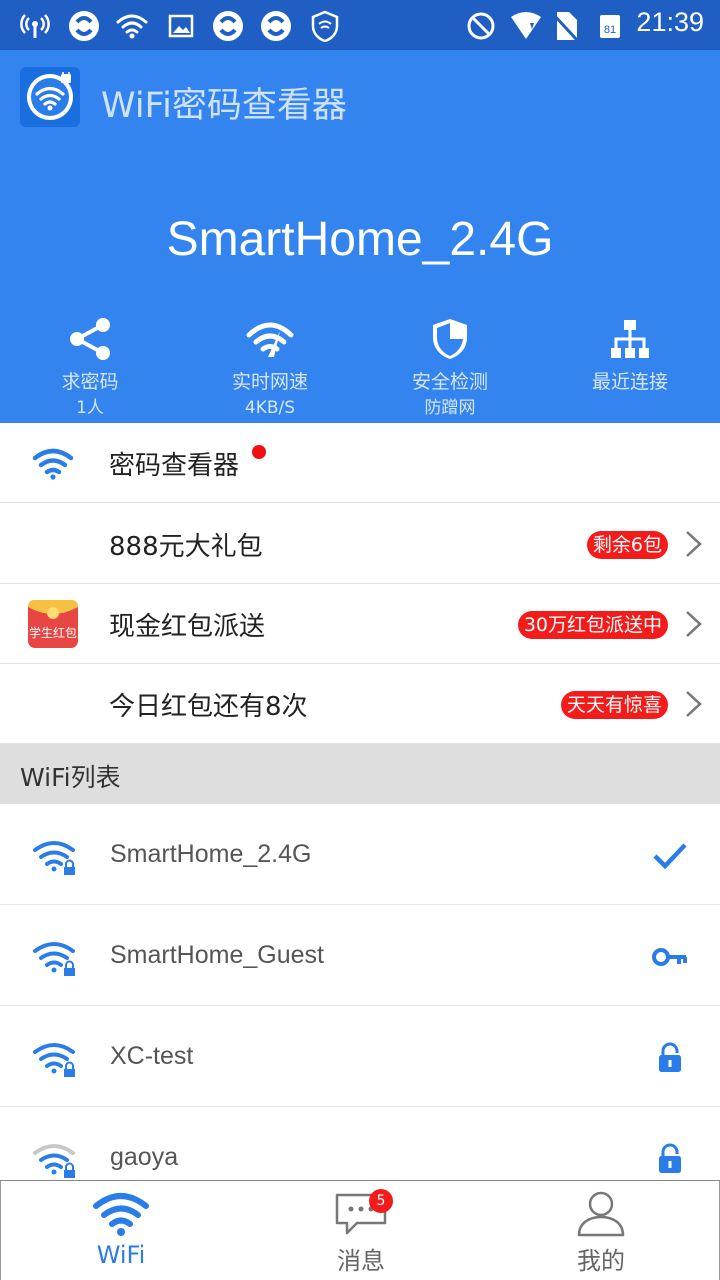 The image size is (720, 1280). What do you see at coordinates (629, 382) in the screenshot?
I see `feature-label: 最近连接` at bounding box center [629, 382].